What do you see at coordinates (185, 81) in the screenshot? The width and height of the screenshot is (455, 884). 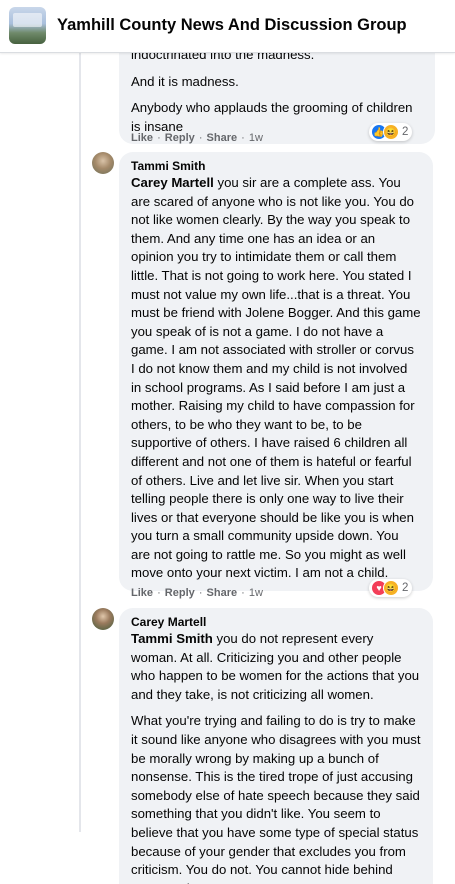 I see `comment-text: And it is madness.` at bounding box center [185, 81].